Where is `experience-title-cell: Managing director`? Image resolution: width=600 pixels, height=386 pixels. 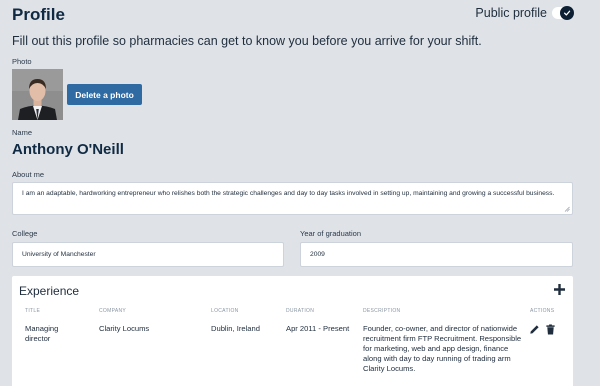 experience-title-cell: Managing director is located at coordinates (42, 333).